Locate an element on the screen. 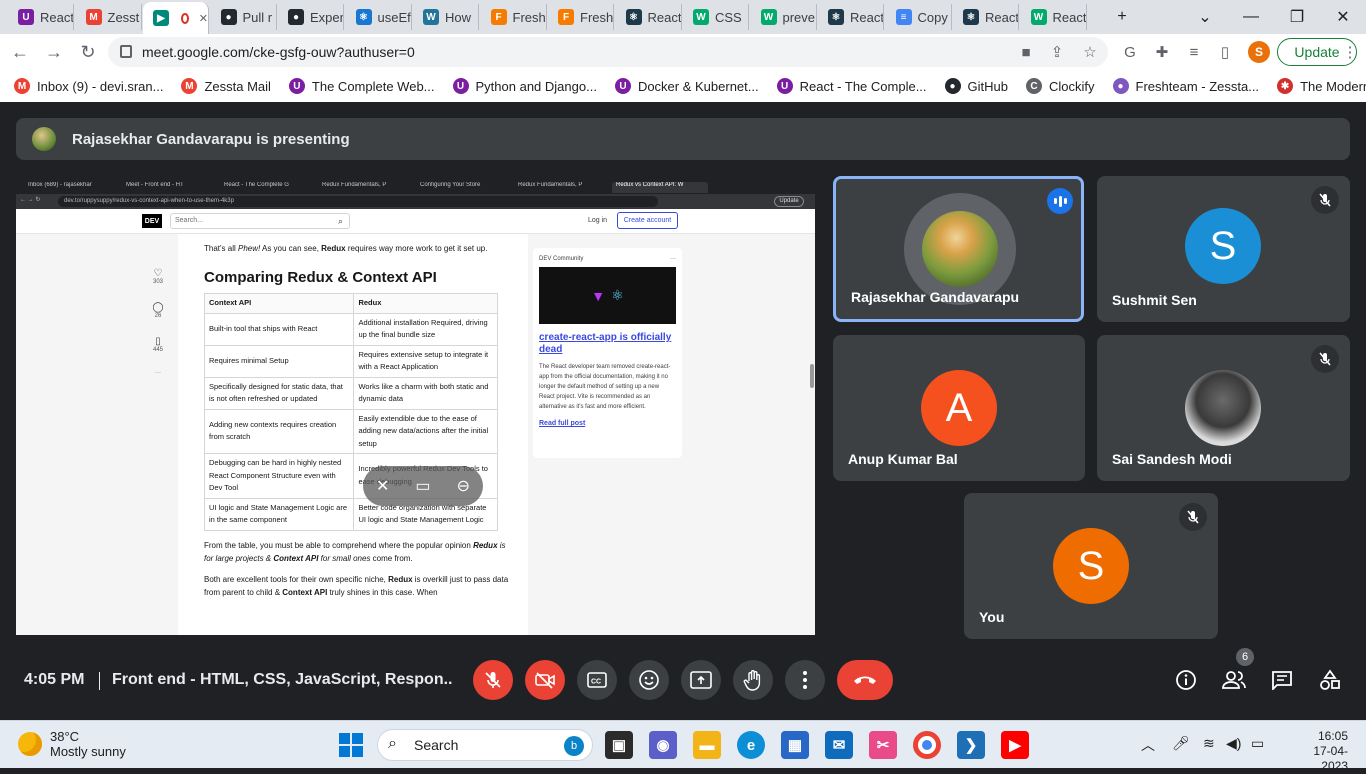 The height and width of the screenshot is (774, 1366). start-button is located at coordinates (351, 745).